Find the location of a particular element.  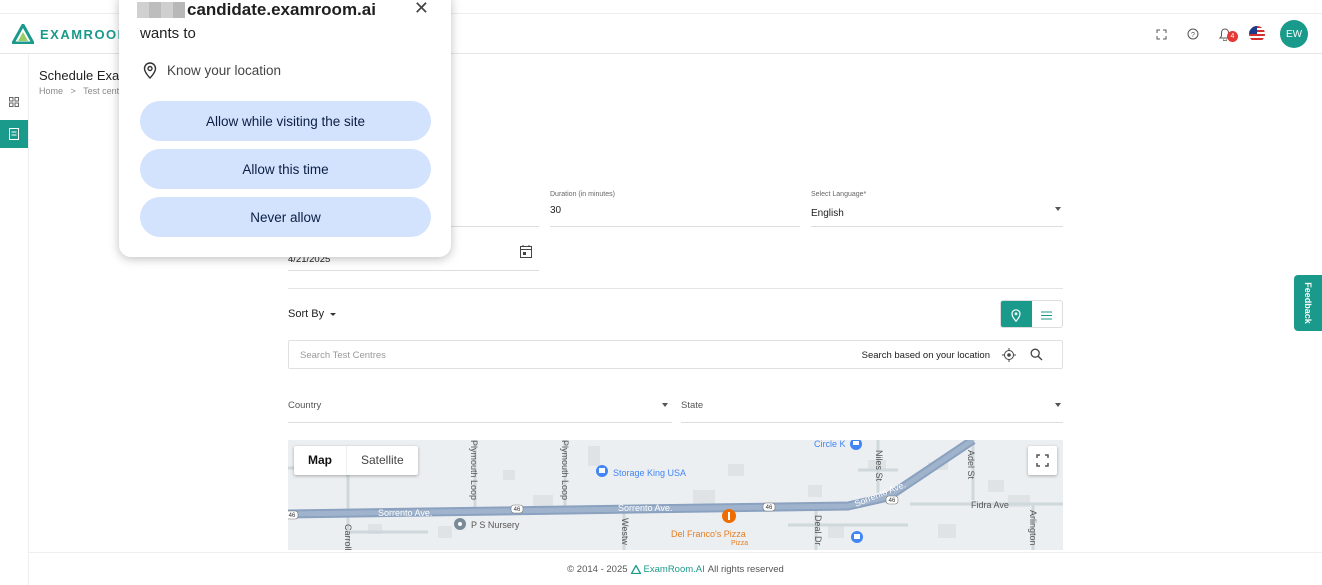

us-flag-icon is located at coordinates (1257, 34).